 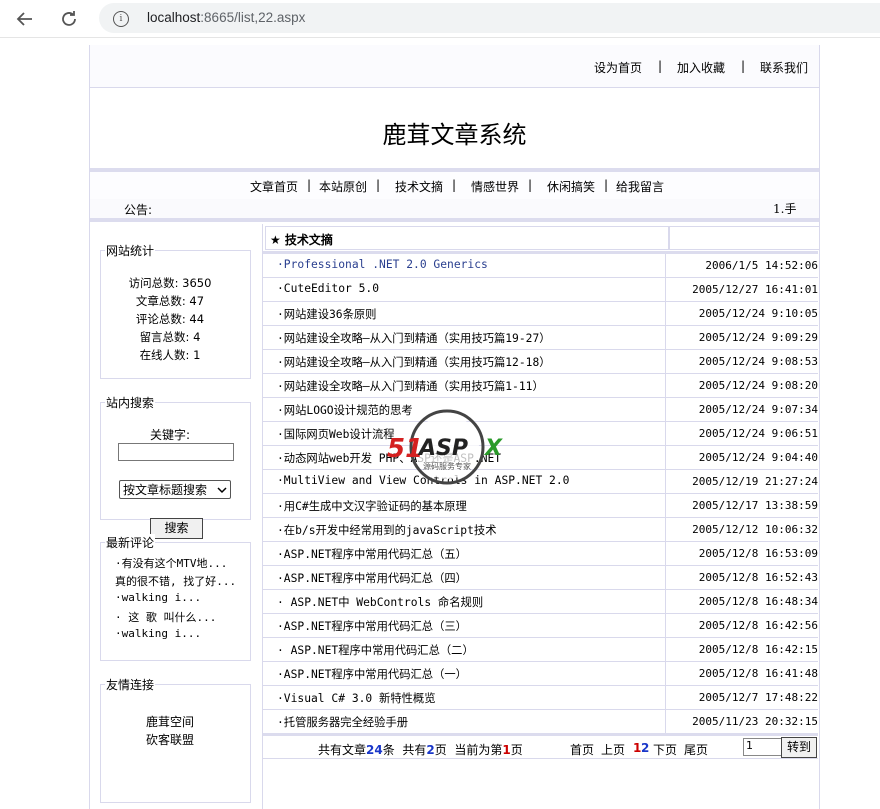 What do you see at coordinates (618, 67) in the screenshot?
I see `set-homepage-link: 设为首页` at bounding box center [618, 67].